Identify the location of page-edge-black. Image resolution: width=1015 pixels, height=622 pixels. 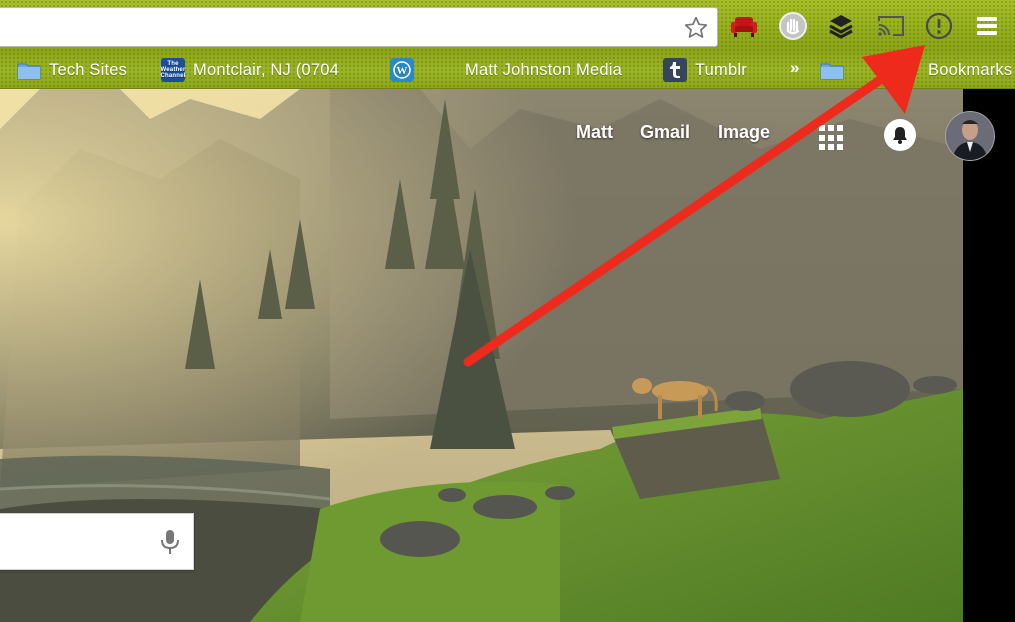
(989, 386).